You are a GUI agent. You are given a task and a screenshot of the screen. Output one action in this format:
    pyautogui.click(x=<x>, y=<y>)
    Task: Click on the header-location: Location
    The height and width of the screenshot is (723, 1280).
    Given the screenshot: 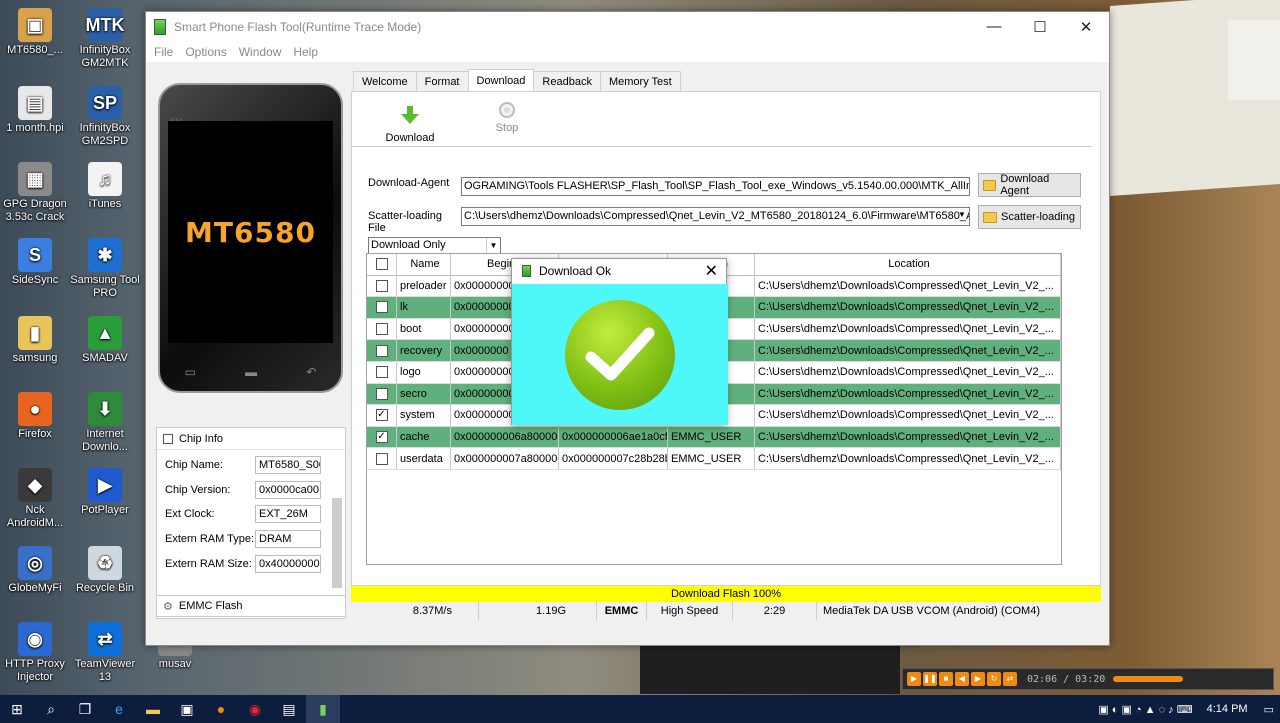 What is the action you would take?
    pyautogui.click(x=908, y=265)
    